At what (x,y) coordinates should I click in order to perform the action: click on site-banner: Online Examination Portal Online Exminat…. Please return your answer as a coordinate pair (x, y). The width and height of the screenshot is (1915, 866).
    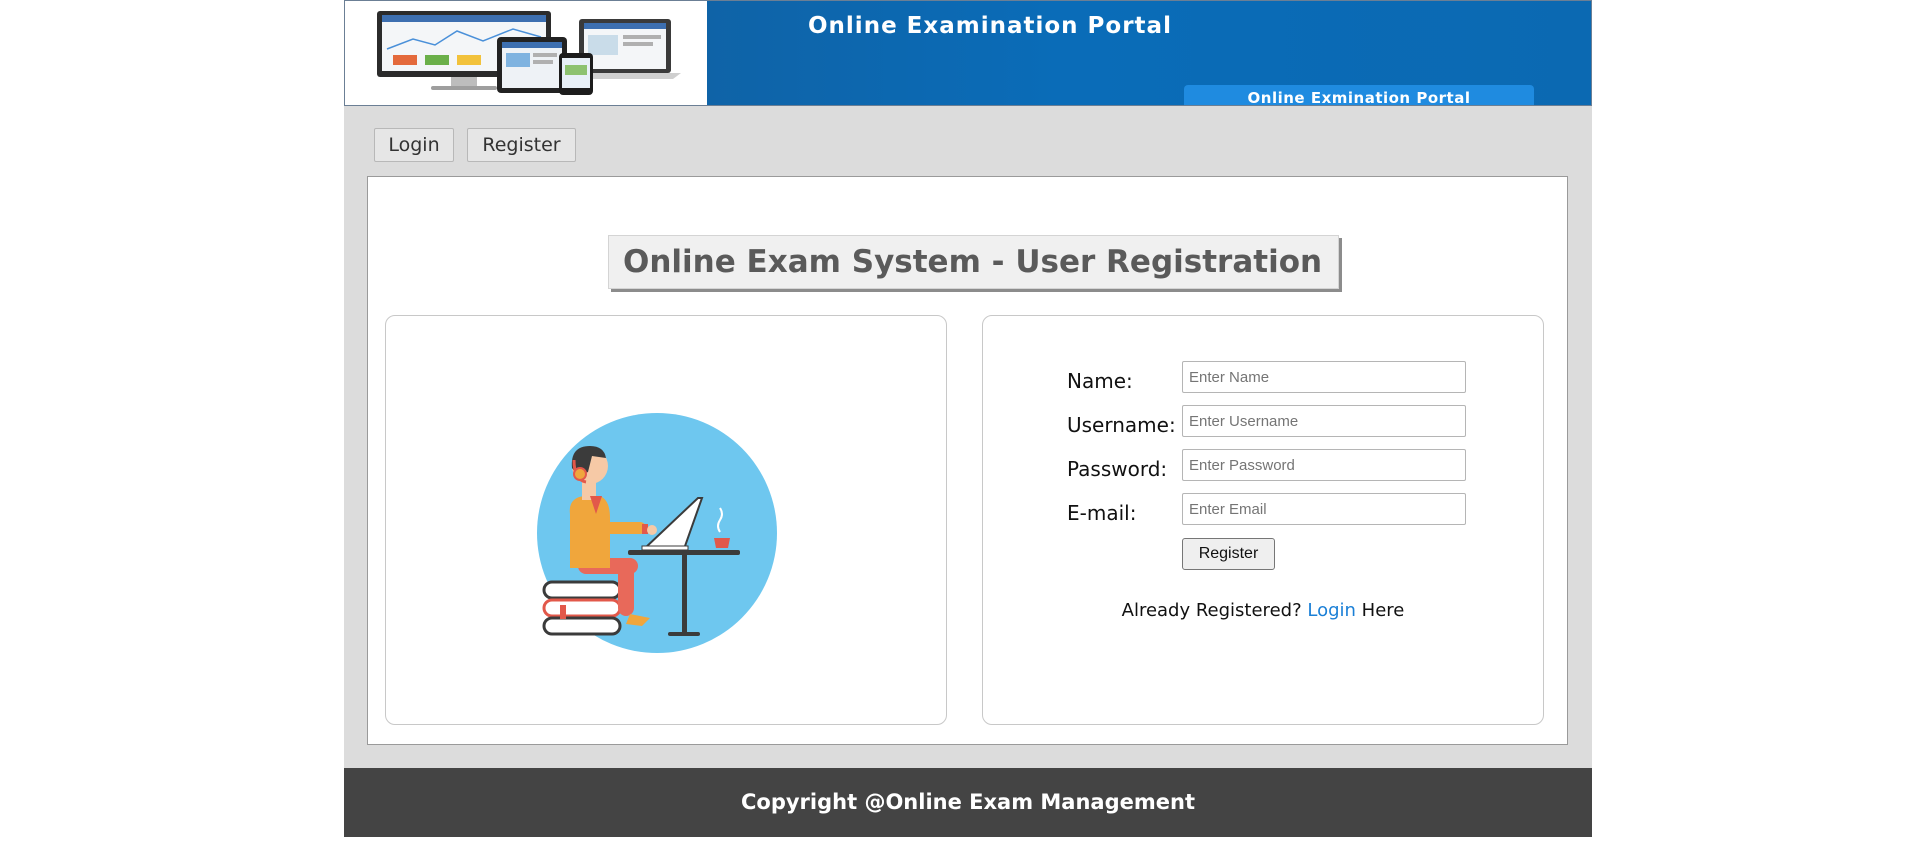
    Looking at the image, I should click on (968, 53).